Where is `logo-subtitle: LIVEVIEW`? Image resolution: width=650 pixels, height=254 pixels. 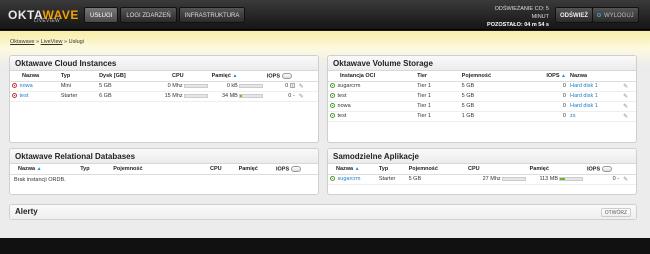 logo-subtitle: LIVEVIEW is located at coordinates (47, 21).